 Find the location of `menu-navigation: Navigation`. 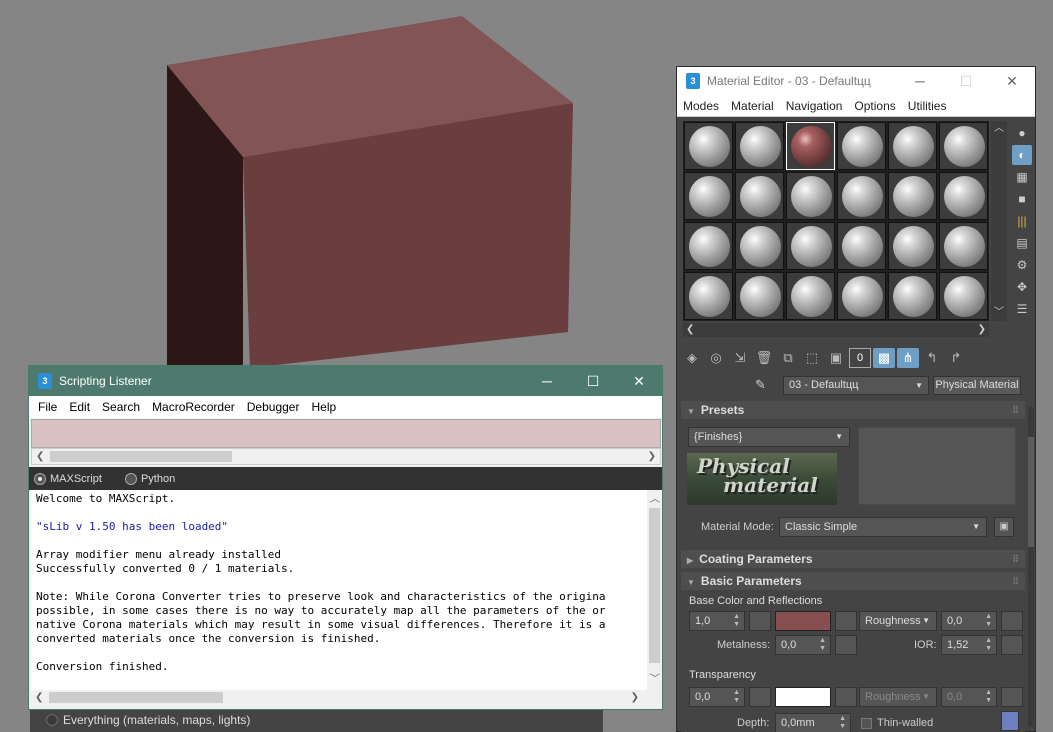

menu-navigation: Navigation is located at coordinates (814, 106).